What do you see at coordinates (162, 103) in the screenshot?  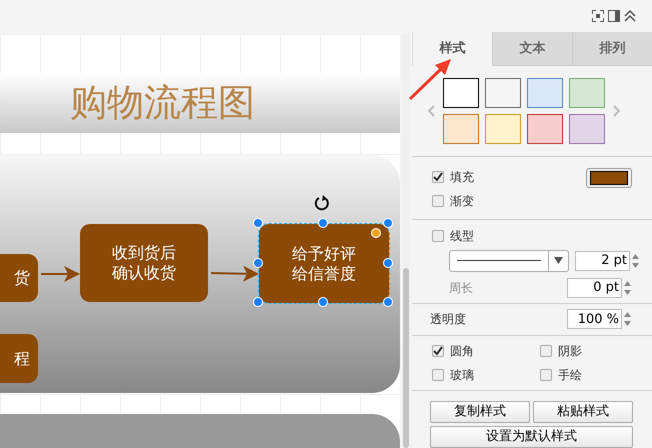 I see `diagram-title: 购物流程图` at bounding box center [162, 103].